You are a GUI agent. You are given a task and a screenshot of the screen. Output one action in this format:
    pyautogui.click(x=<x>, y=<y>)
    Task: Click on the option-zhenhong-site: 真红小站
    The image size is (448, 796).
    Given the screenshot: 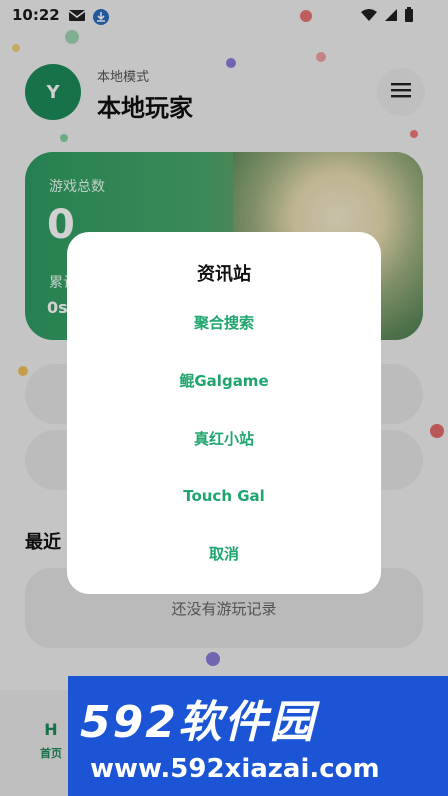 What is the action you would take?
    pyautogui.click(x=224, y=438)
    